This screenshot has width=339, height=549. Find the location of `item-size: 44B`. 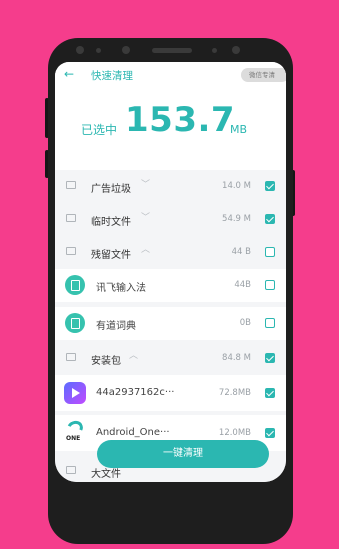

item-size: 44B is located at coordinates (242, 285).